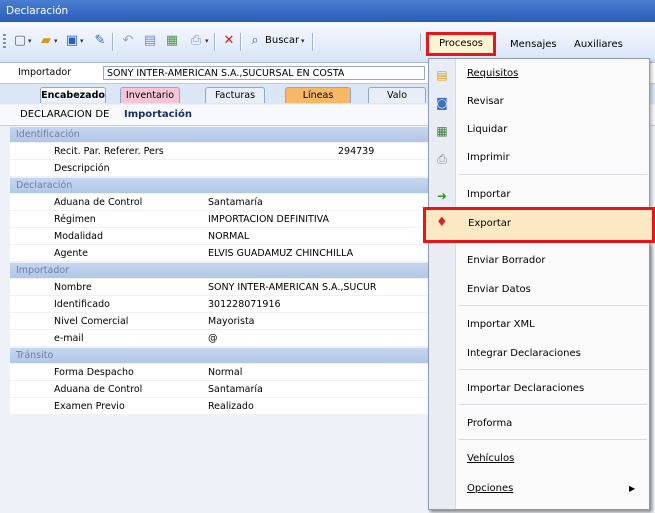 This screenshot has width=655, height=513. Describe the element at coordinates (73, 95) in the screenshot. I see `tab-encabezado: Encabezado` at that location.